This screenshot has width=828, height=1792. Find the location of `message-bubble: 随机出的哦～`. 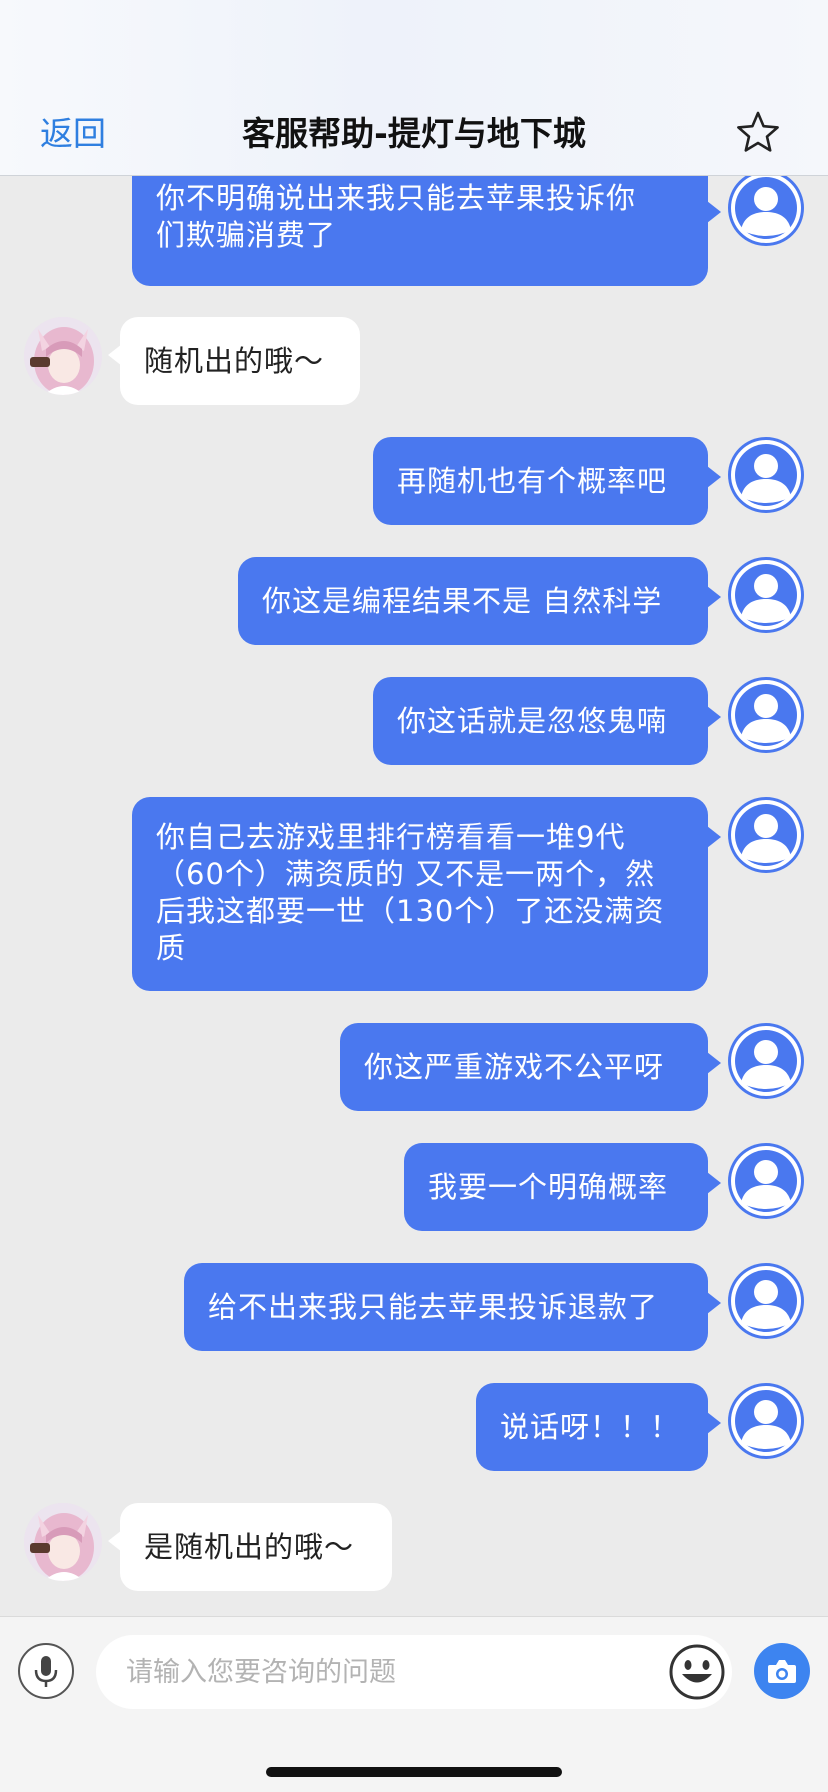

message-bubble: 随机出的哦～ is located at coordinates (240, 361).